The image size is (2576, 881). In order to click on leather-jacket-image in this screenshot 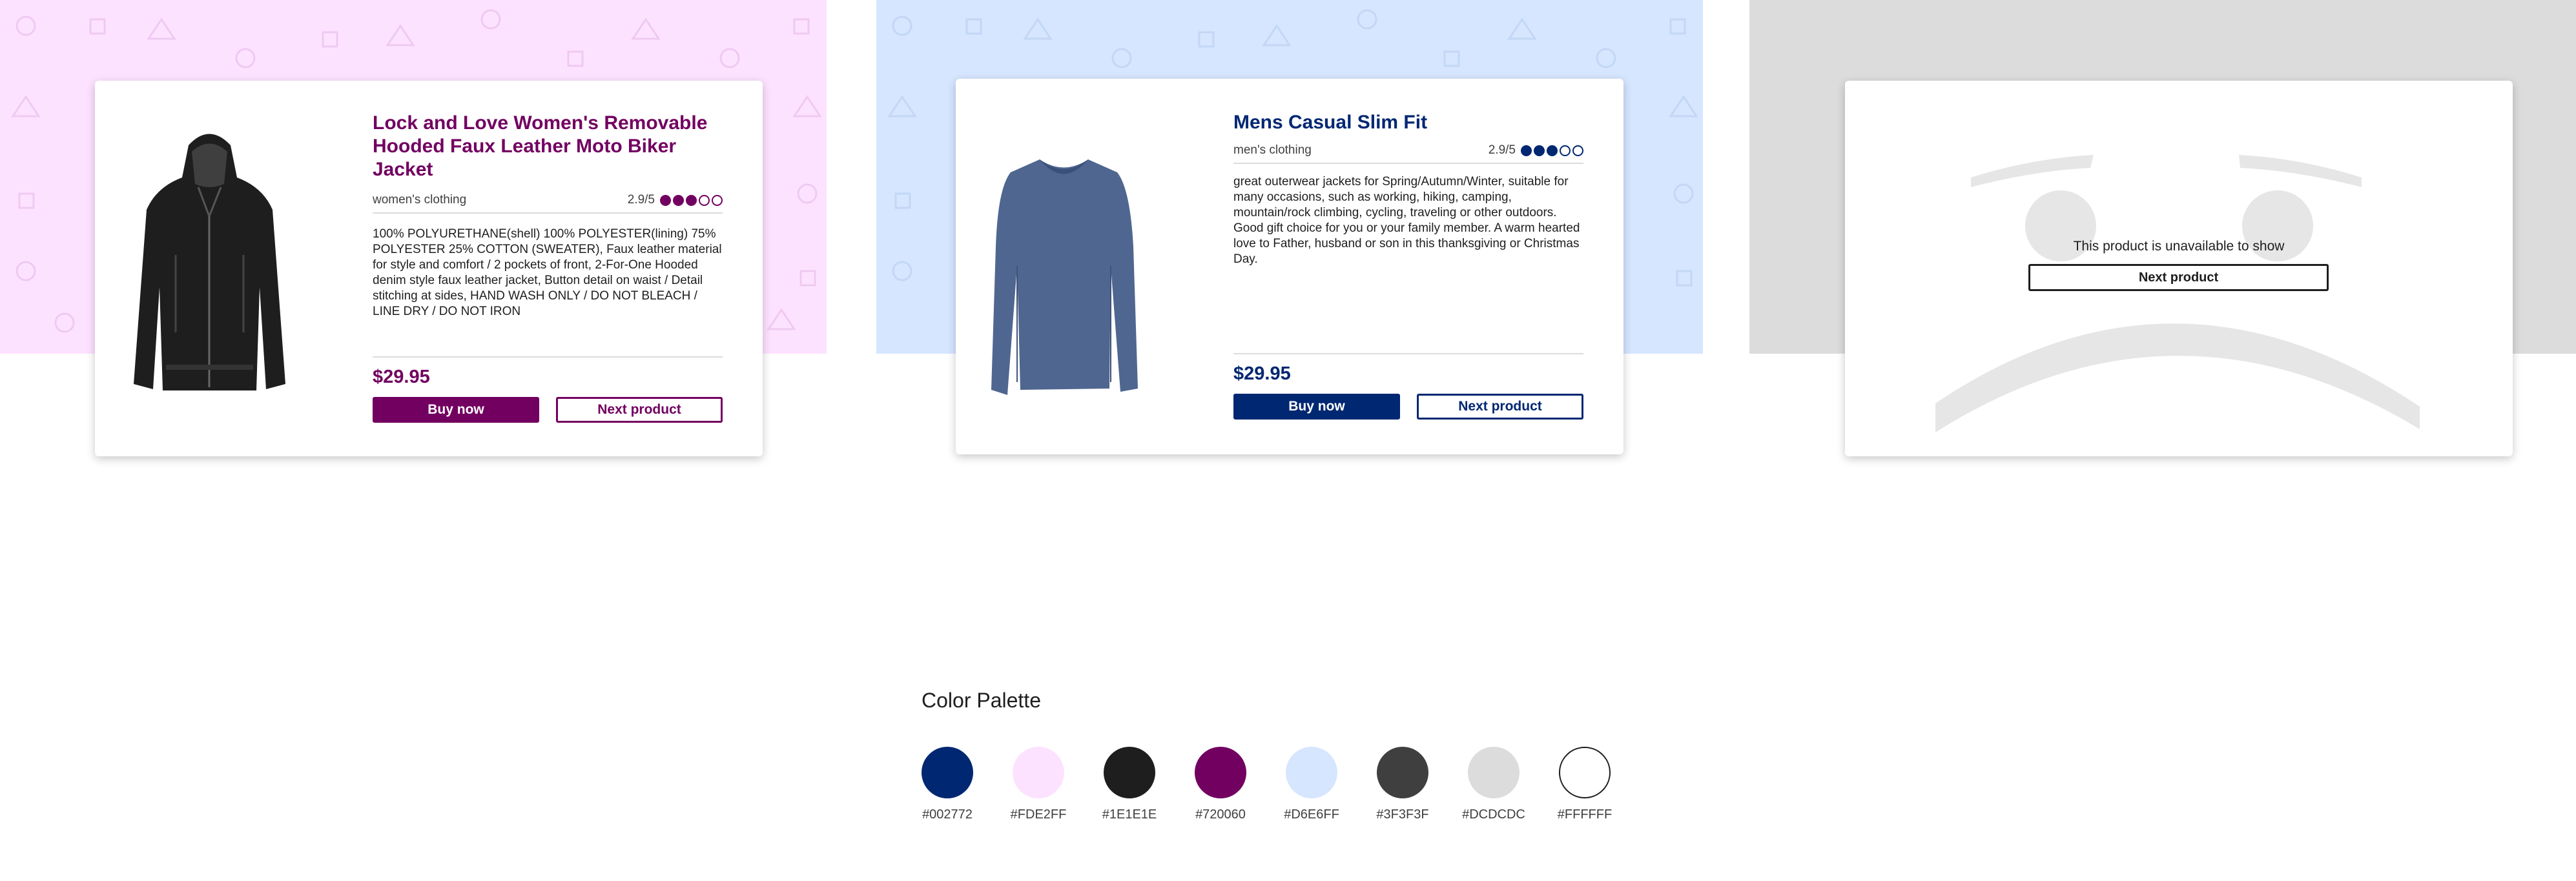, I will do `click(209, 262)`.